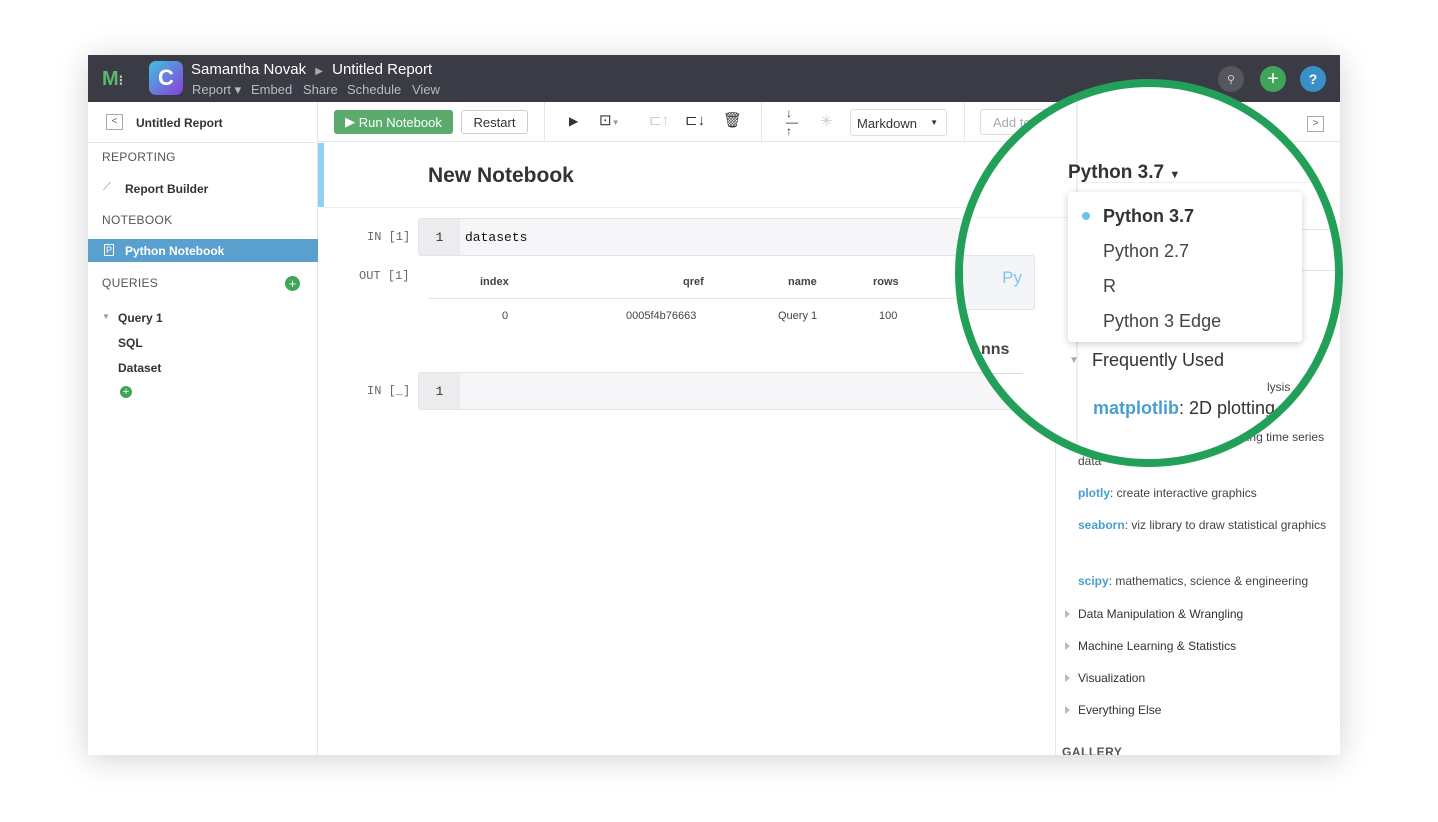 Image resolution: width=1438 pixels, height=822 pixels. Describe the element at coordinates (114, 122) in the screenshot. I see `collapse-sidebar-button: <` at that location.